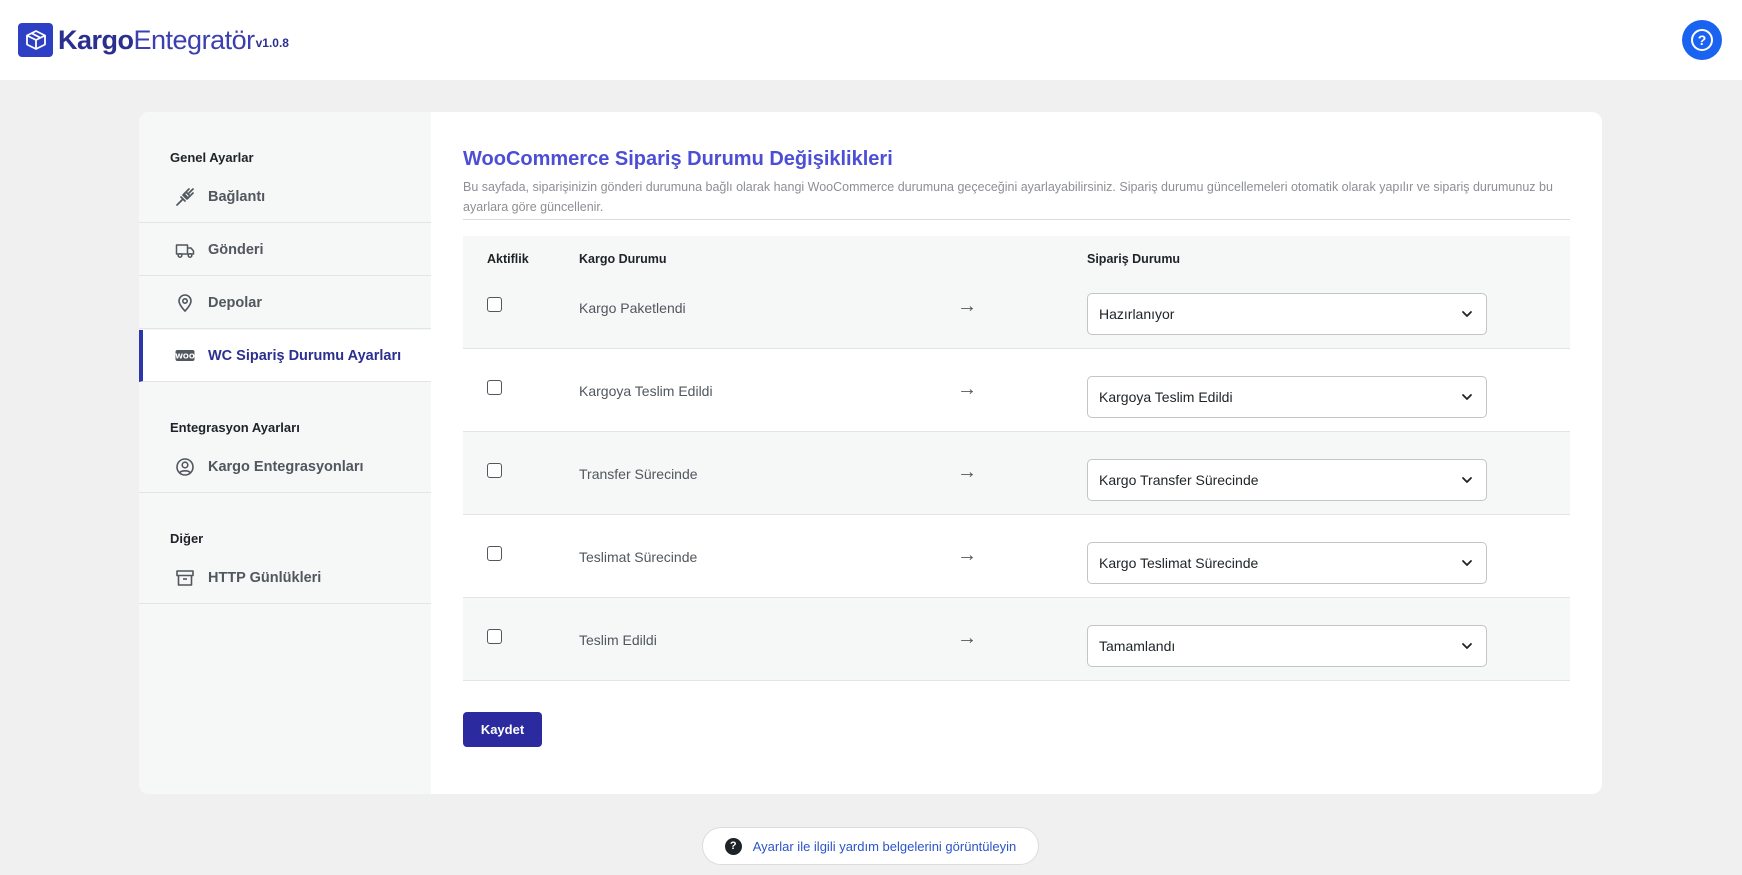 The image size is (1742, 875). I want to click on app-logo: Kargo Entegratör v1.0.8, so click(153, 40).